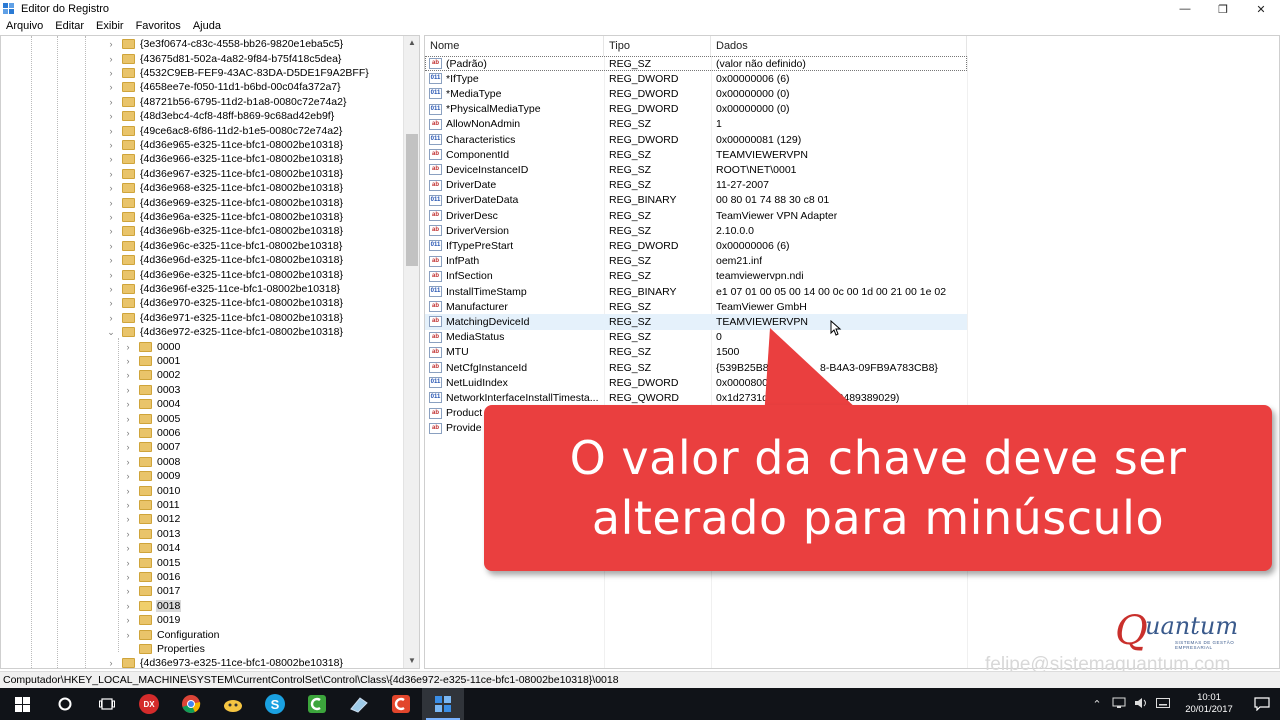 This screenshot has width=1280, height=720. I want to click on tree-subkey: › 0004, so click(152, 404).